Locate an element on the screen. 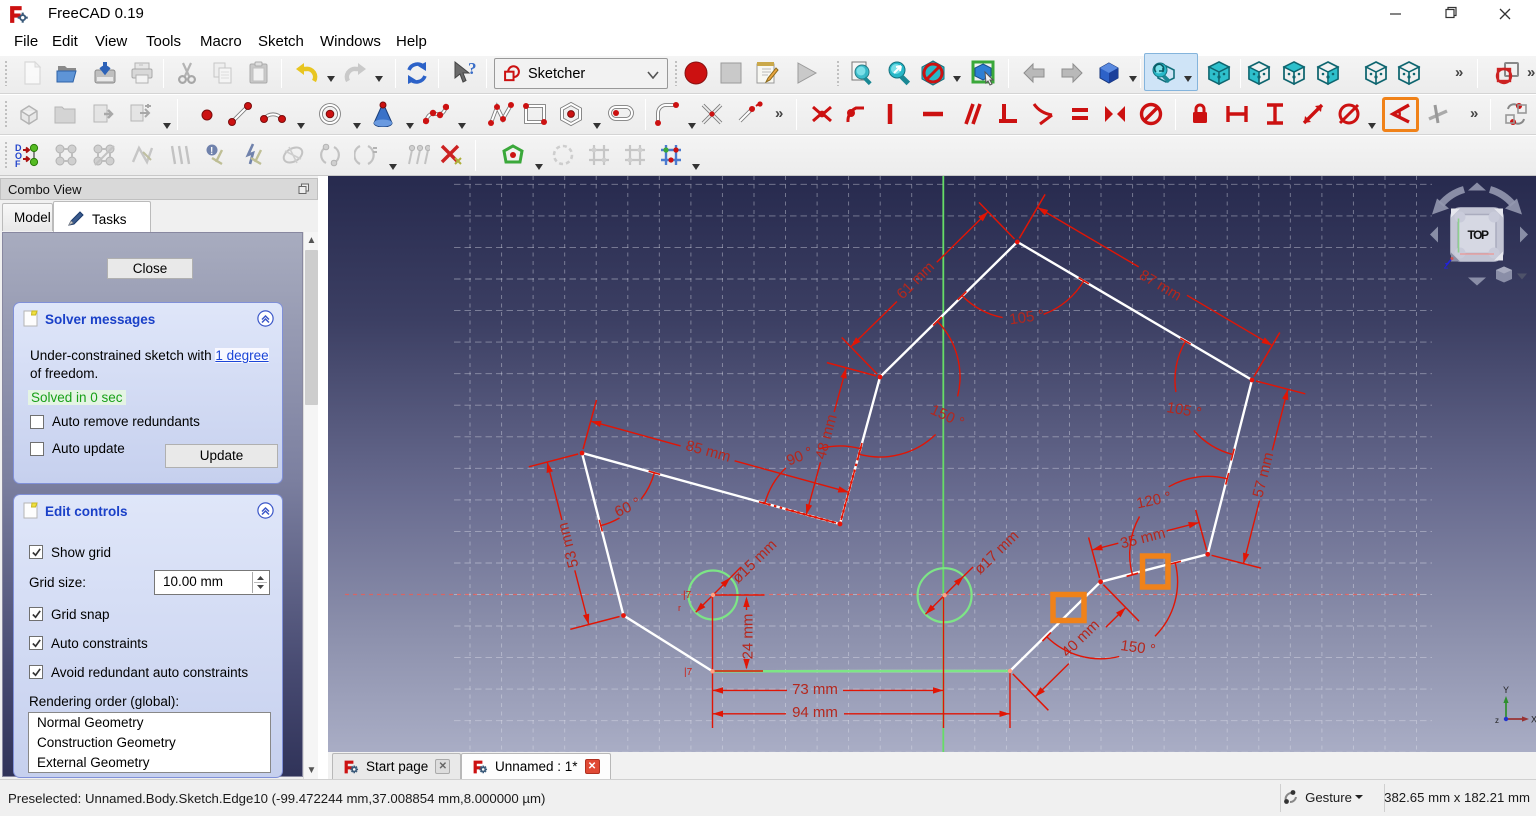 This screenshot has height=816, width=1536. svg-text: 94 mm is located at coordinates (815, 712).